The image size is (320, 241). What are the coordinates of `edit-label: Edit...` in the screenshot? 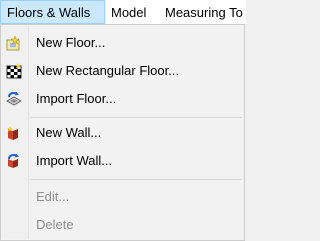 It's located at (53, 196).